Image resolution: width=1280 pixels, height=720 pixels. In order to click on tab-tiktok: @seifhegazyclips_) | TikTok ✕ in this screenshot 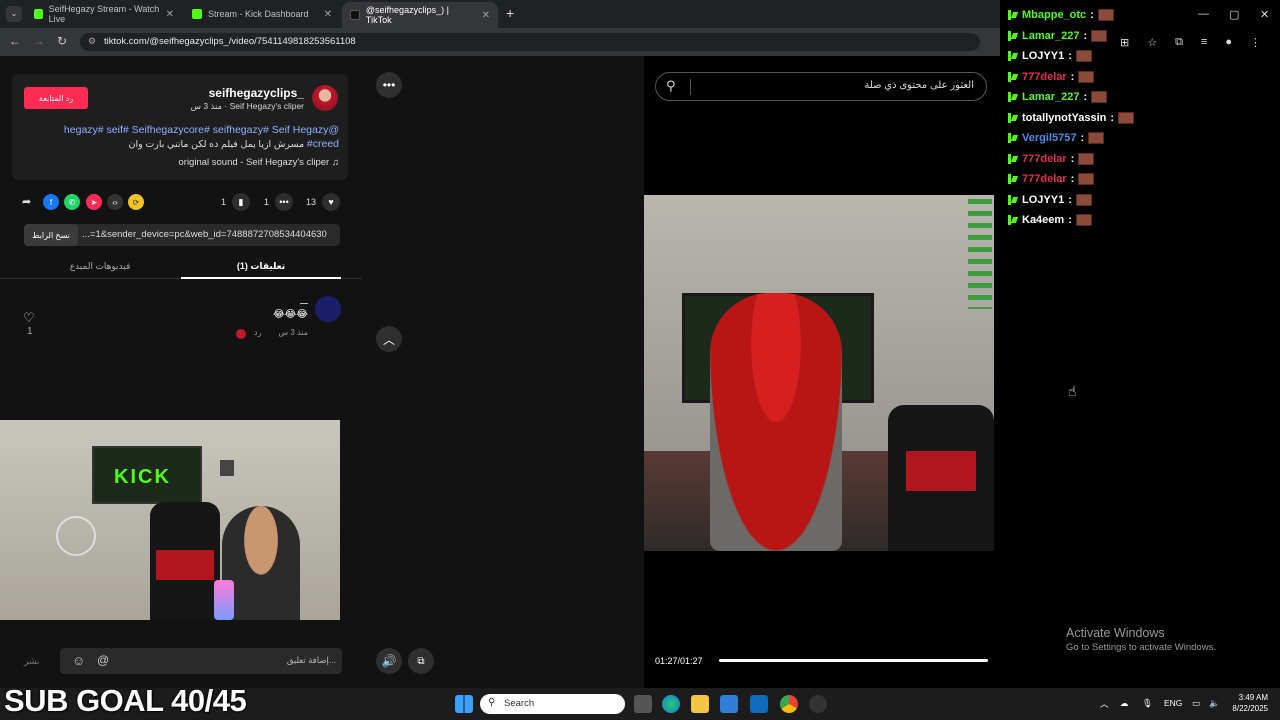, I will do `click(420, 15)`.